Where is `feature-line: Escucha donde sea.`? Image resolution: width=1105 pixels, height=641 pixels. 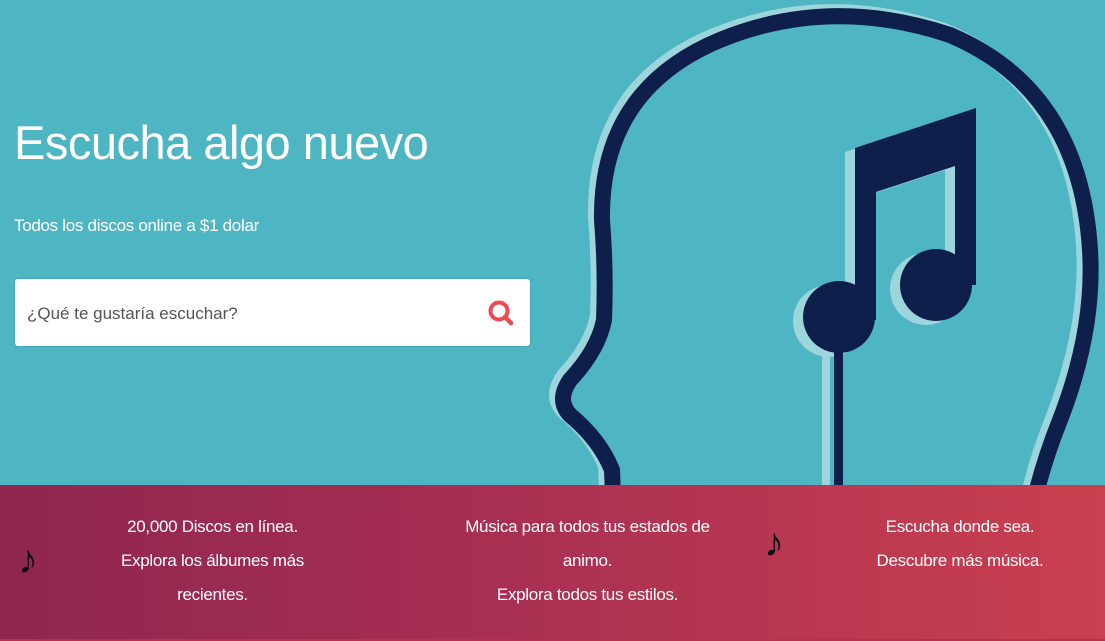 feature-line: Escucha donde sea. is located at coordinates (960, 526).